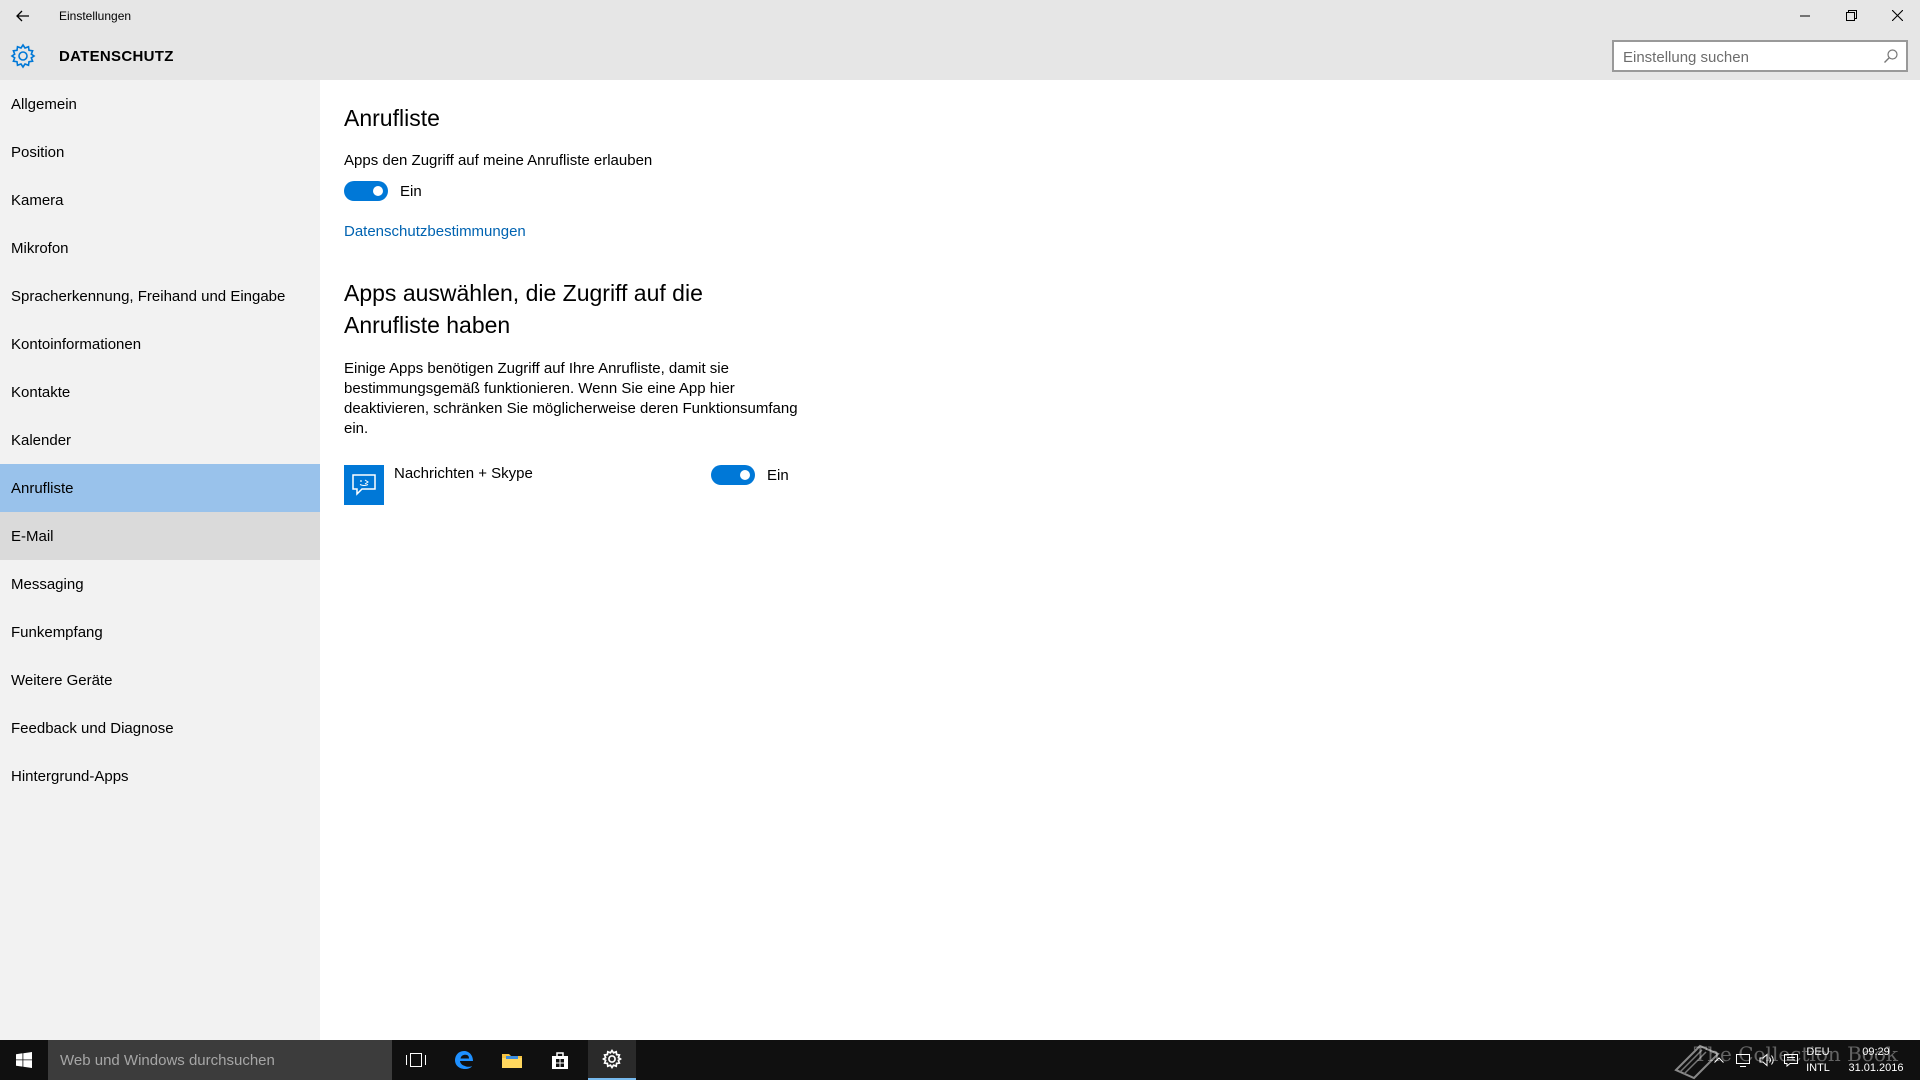  I want to click on store-button, so click(560, 1060).